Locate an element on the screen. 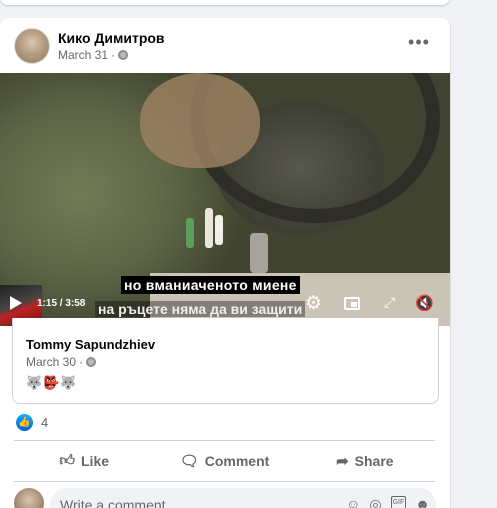 The image size is (497, 508). shared-emoji-text: 🐺👺🐺 is located at coordinates (52, 382).